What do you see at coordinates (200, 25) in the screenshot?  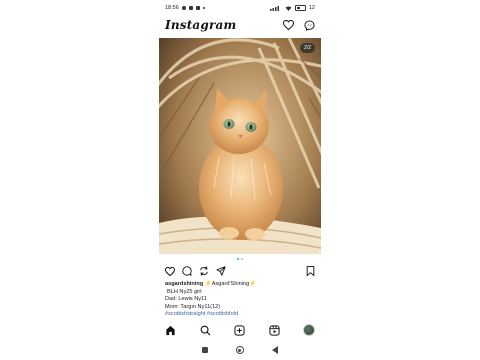 I see `instagram-logo: Instagram` at bounding box center [200, 25].